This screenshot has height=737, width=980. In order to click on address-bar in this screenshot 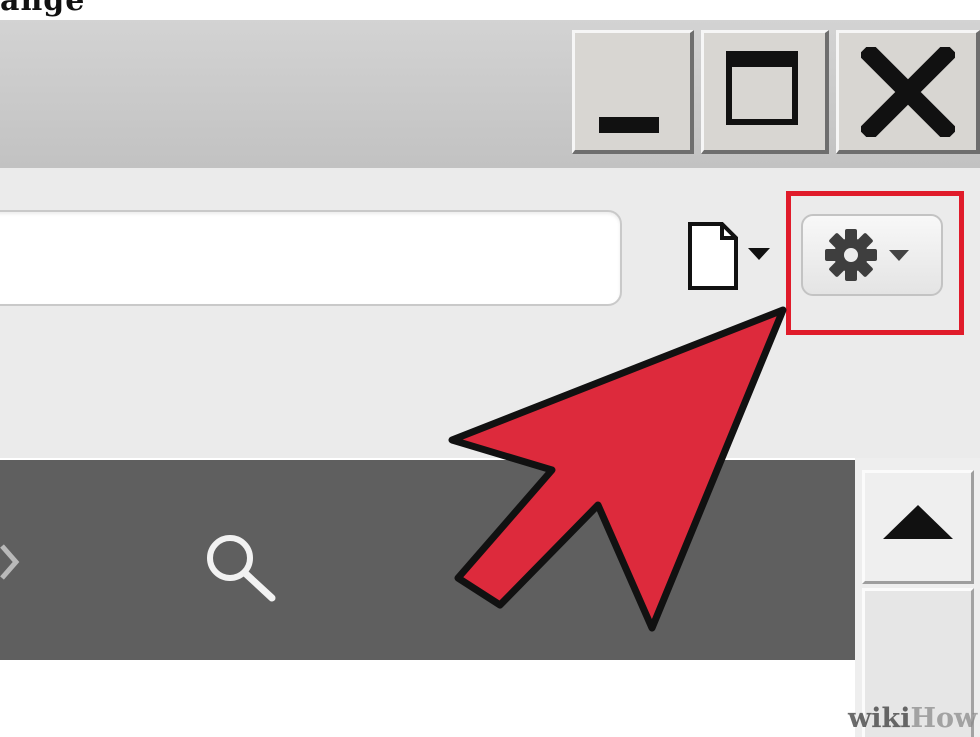, I will do `click(311, 258)`.